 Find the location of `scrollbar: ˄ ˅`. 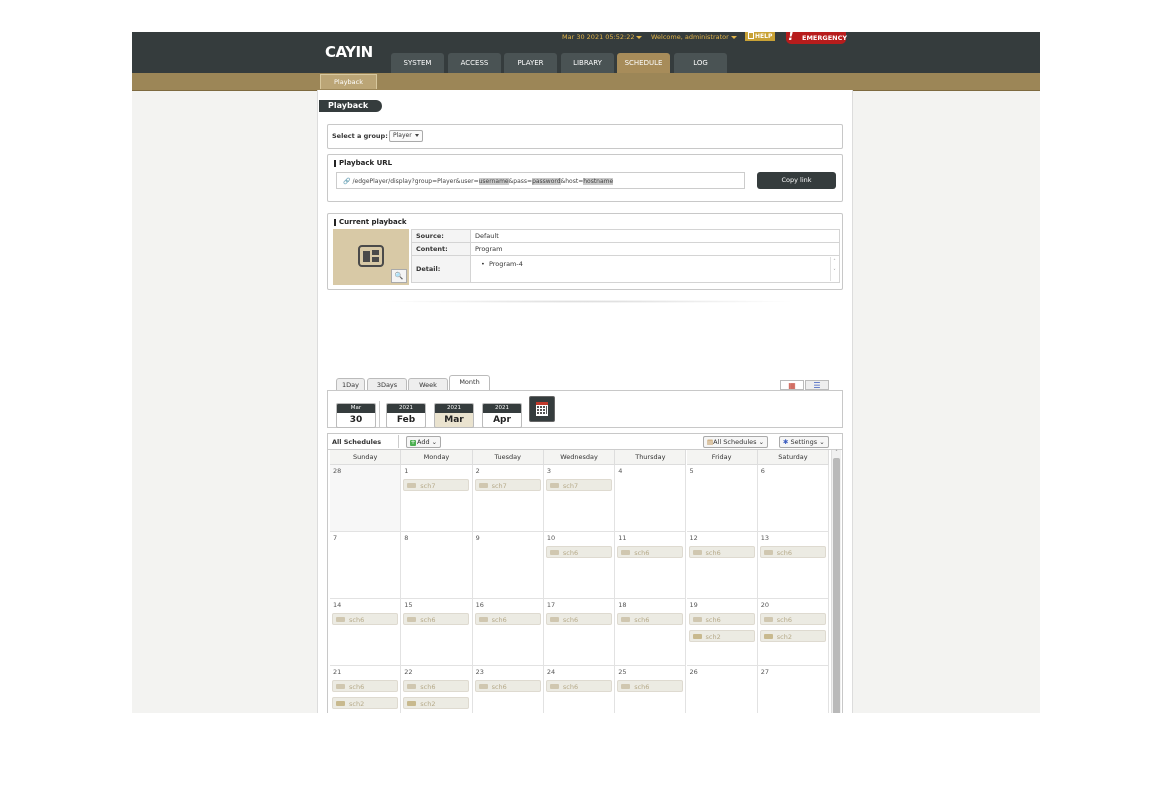

scrollbar: ˄ ˅ is located at coordinates (834, 269).